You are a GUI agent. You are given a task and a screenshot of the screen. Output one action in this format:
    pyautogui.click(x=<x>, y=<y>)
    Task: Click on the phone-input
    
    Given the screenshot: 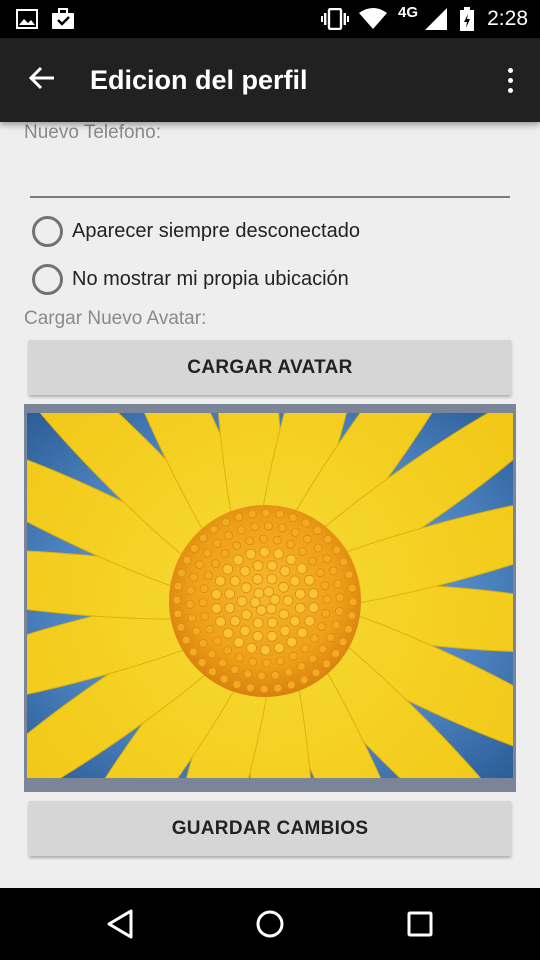 What is the action you would take?
    pyautogui.click(x=270, y=178)
    